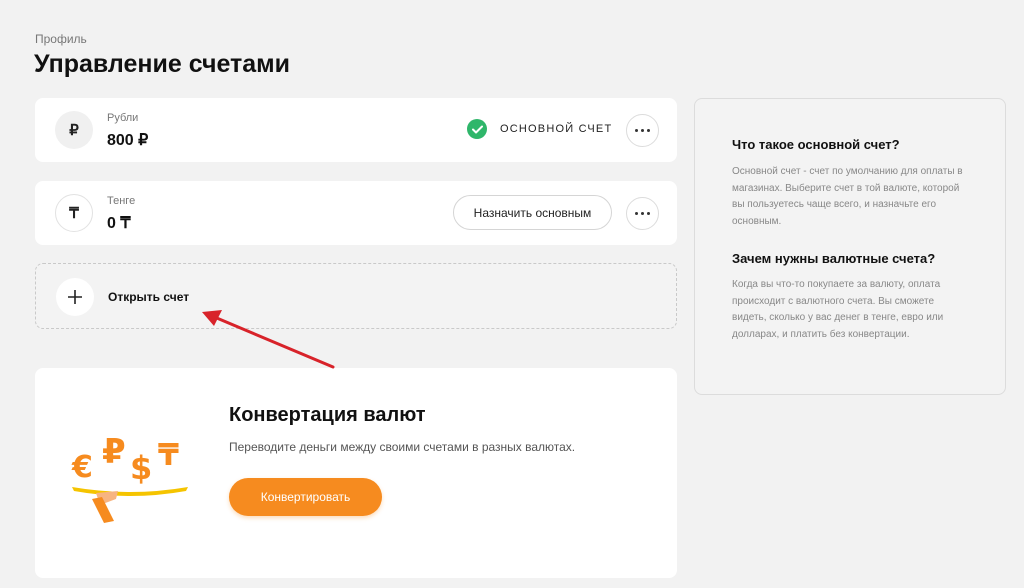 The height and width of the screenshot is (588, 1024). I want to click on account-card-kzt: ₸ Тенге 0 ₸ Назначить основным, so click(356, 213).